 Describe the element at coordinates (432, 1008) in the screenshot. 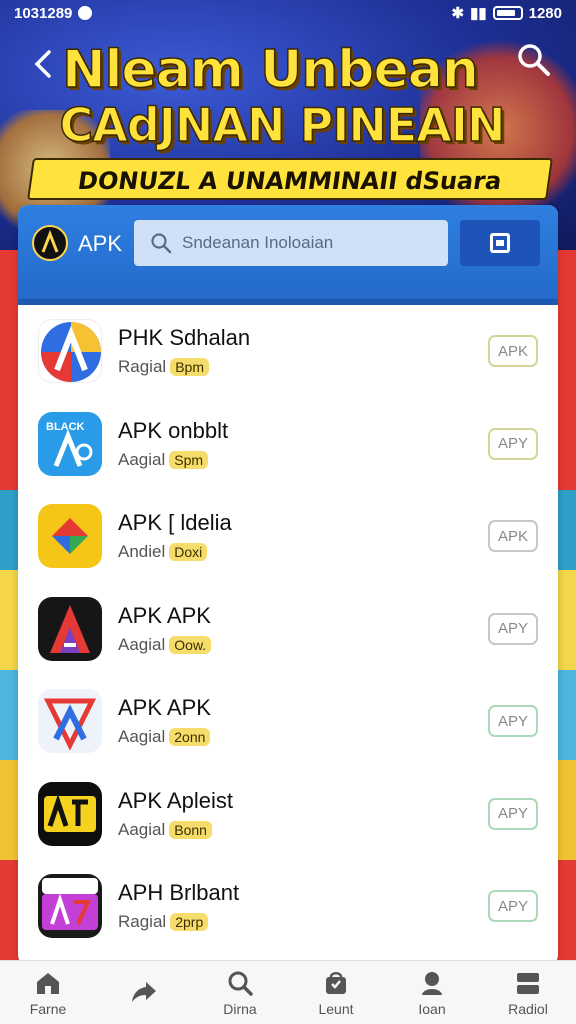

I see `nav-label: Ioan` at that location.